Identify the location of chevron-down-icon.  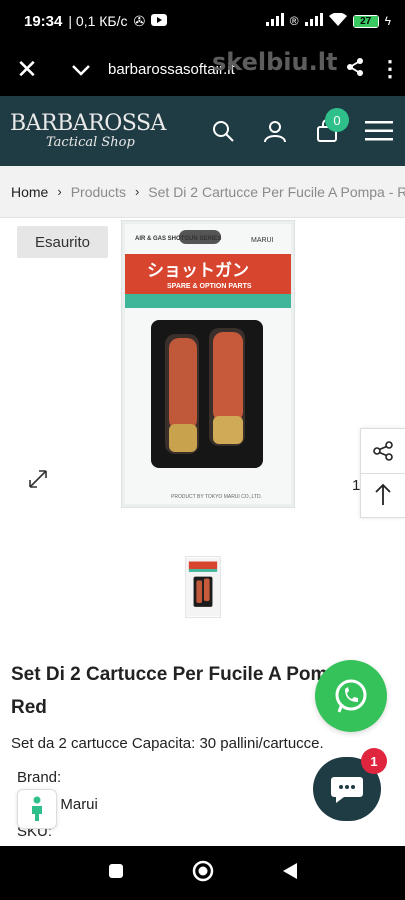
(81, 69).